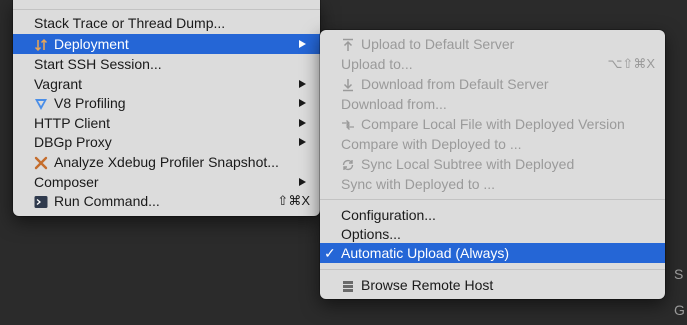 Image resolution: width=687 pixels, height=325 pixels. What do you see at coordinates (166, 84) in the screenshot?
I see `menu-item-vagrant: Vagrant` at bounding box center [166, 84].